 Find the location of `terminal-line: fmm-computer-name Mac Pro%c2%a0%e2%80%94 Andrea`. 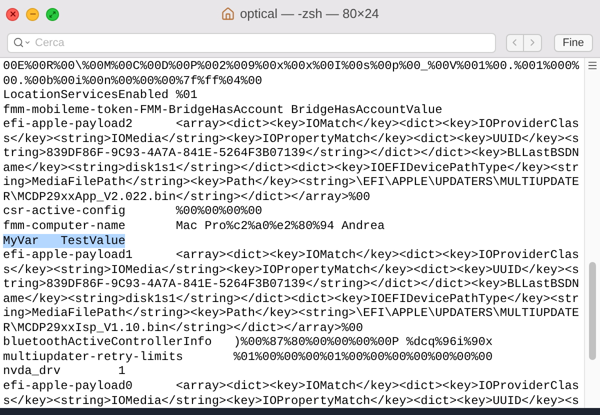

terminal-line: fmm-computer-name Mac Pro%c2%a0%e2%80%94 Andrea is located at coordinates (194, 226).